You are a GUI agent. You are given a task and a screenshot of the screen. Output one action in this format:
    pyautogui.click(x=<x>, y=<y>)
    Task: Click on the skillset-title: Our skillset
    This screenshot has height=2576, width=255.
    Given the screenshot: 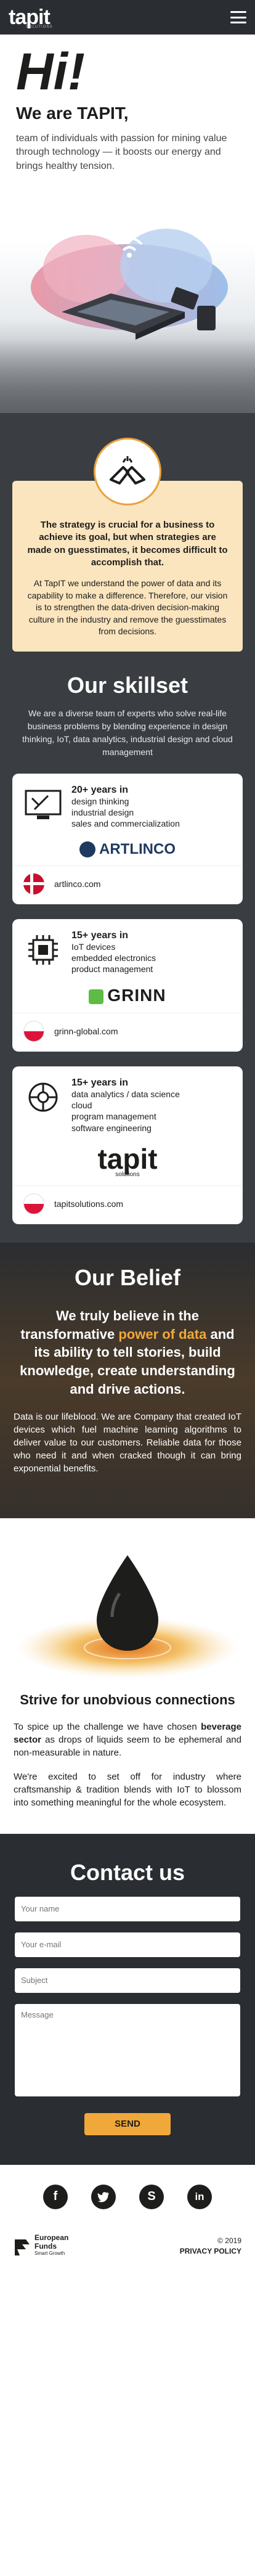 What is the action you would take?
    pyautogui.click(x=127, y=685)
    